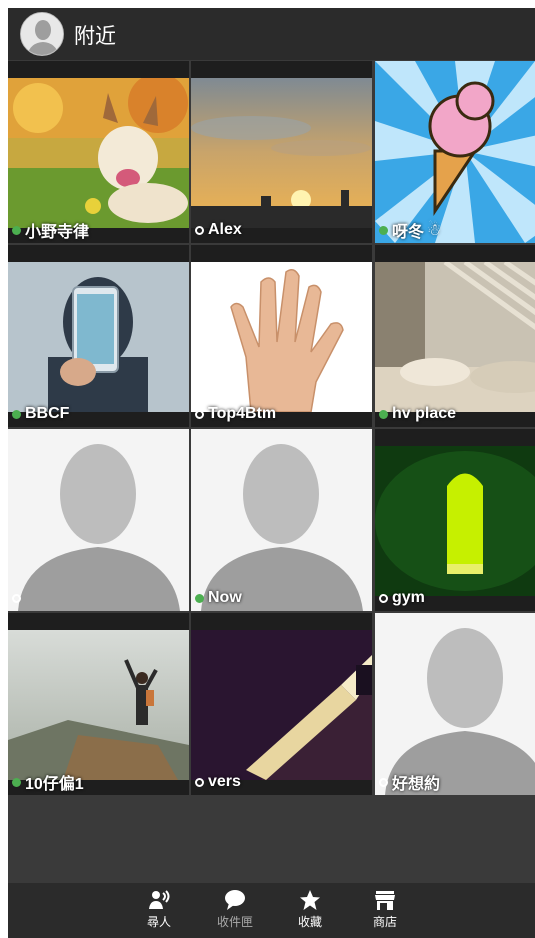  What do you see at coordinates (455, 230) in the screenshot?
I see `user-caption: 呀冬 ☃` at bounding box center [455, 230].